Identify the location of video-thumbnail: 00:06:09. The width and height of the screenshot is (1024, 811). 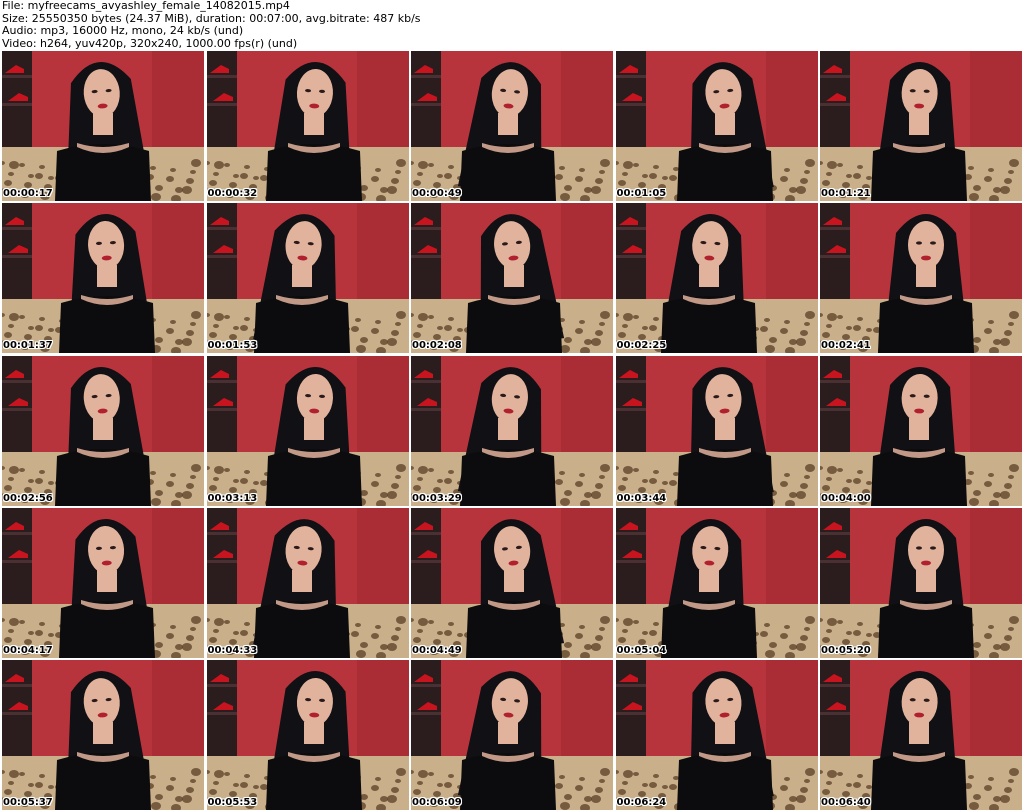
(512, 735).